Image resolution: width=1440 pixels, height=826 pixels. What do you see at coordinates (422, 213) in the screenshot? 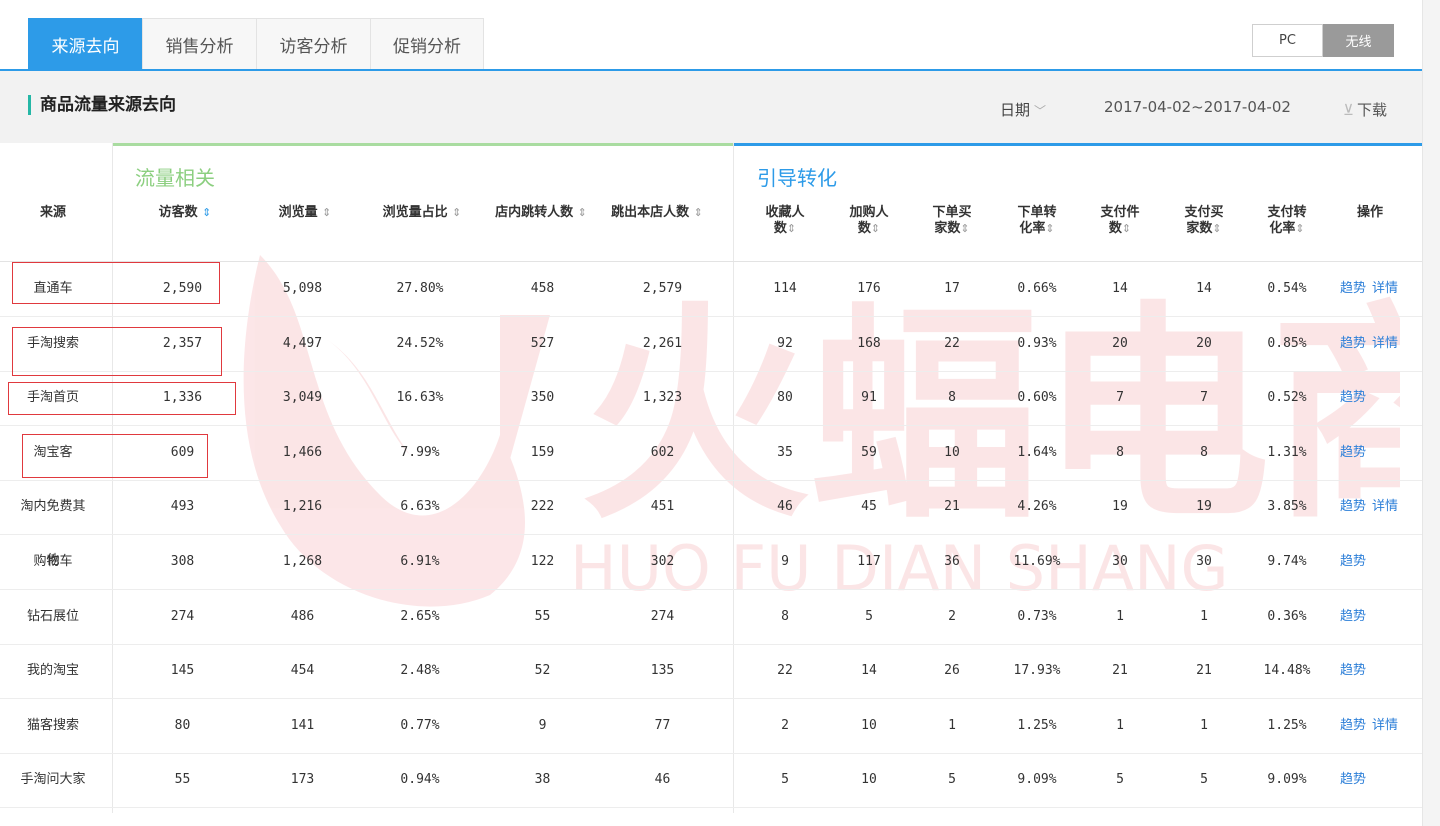
I see `col-header-pv-share: 浏览量占比 ⇕` at bounding box center [422, 213].